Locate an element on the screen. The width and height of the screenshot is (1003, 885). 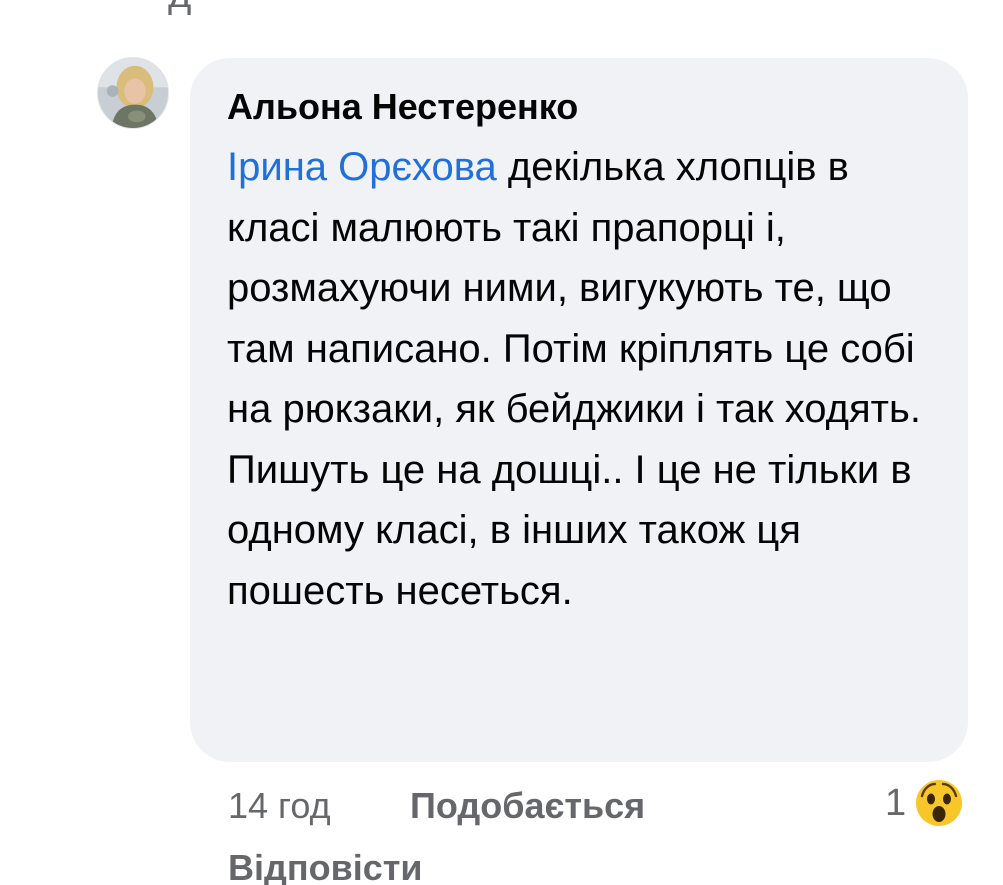
reaction-count: 1 is located at coordinates (896, 803).